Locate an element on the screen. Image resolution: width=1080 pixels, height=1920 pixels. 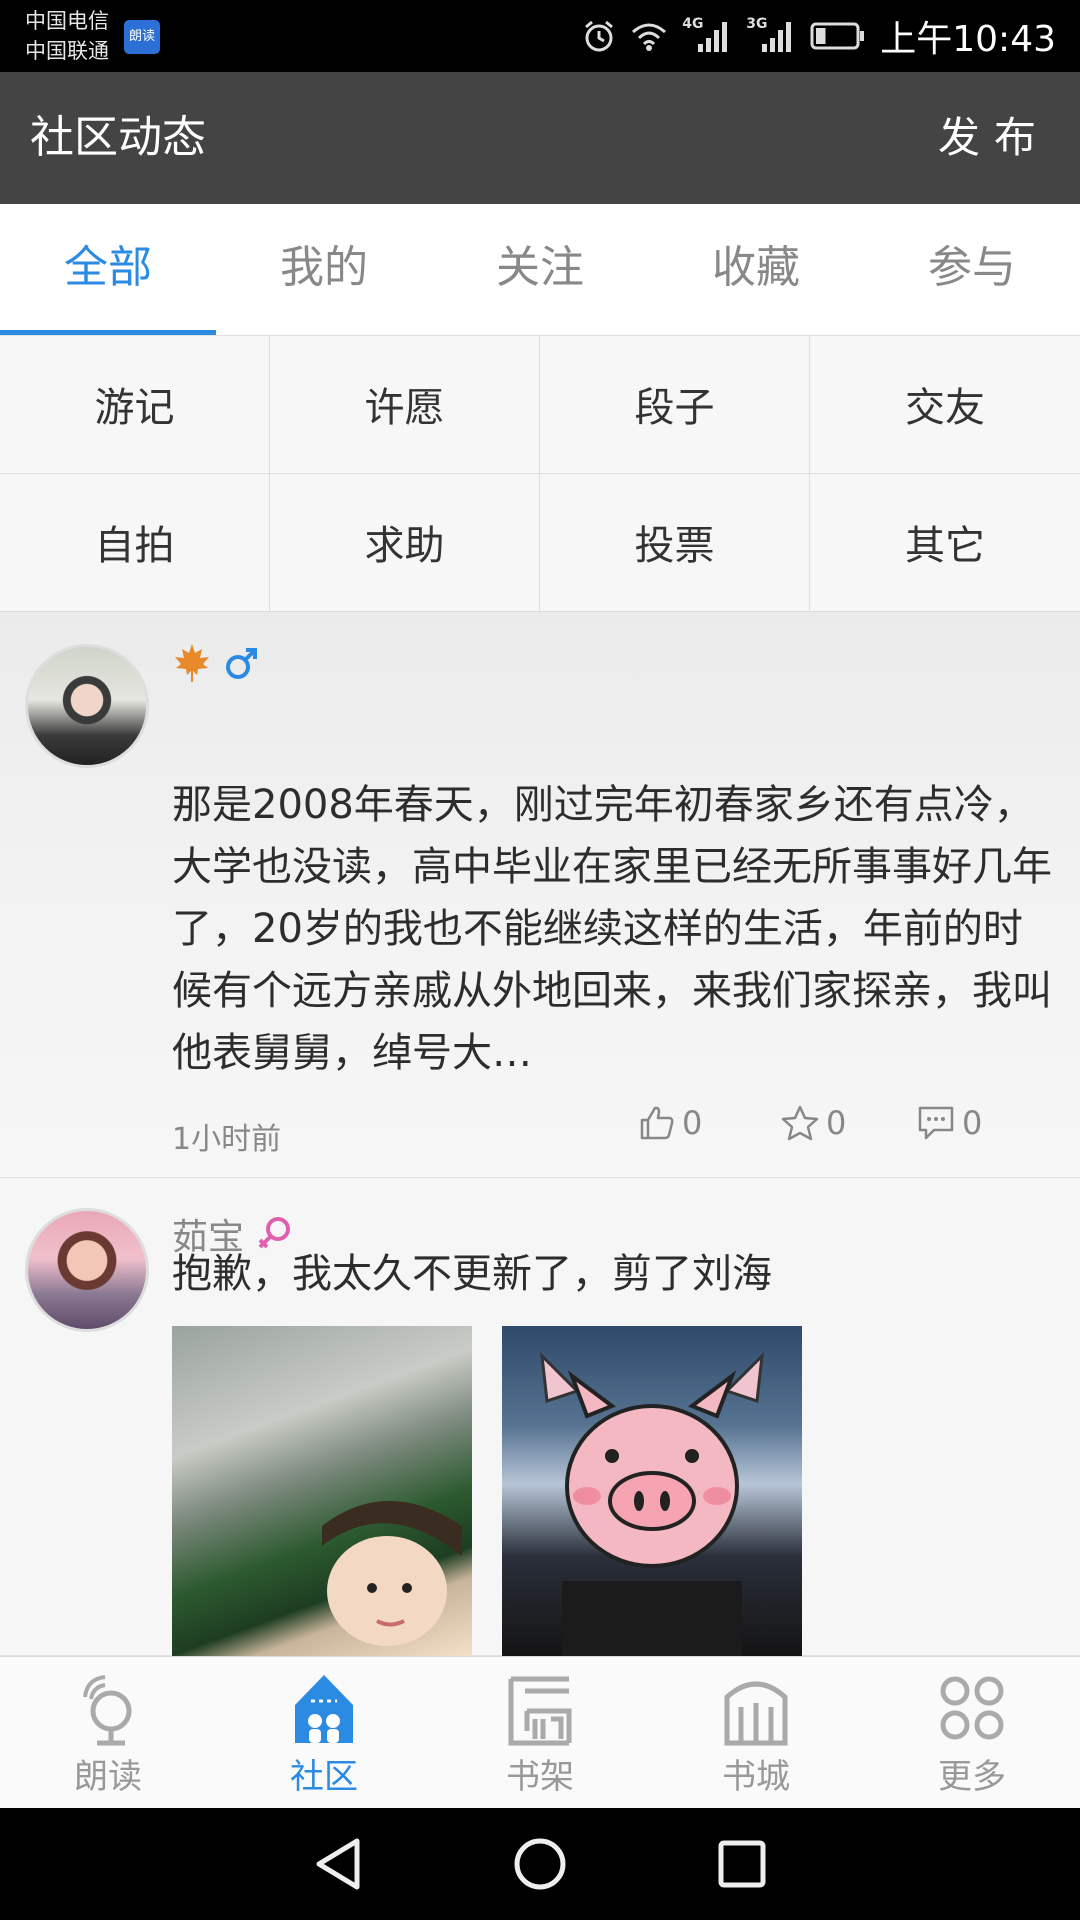
category-vote: 投票 is located at coordinates (675, 542).